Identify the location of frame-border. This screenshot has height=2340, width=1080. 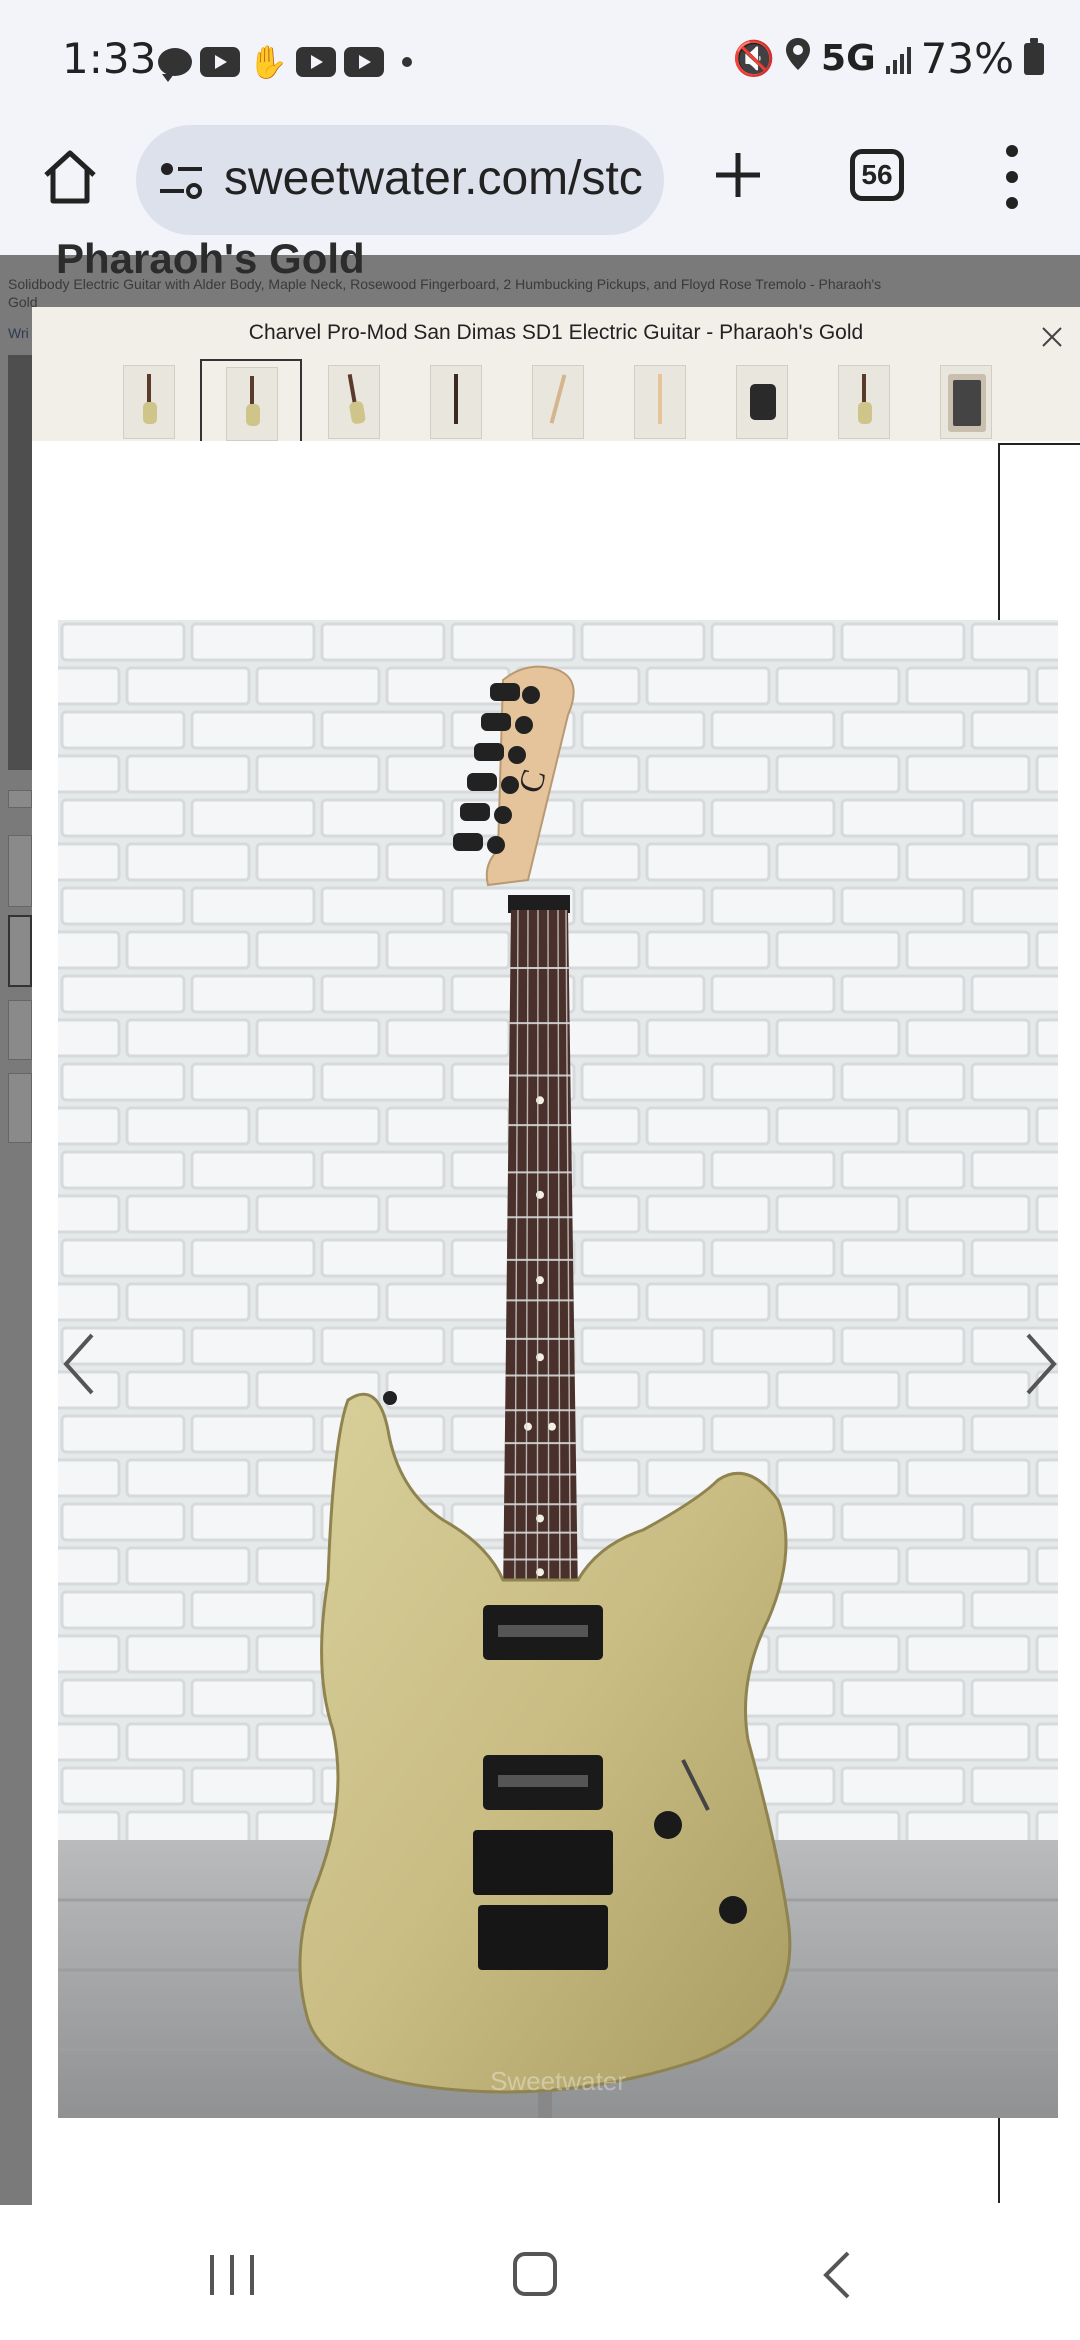
(1039, 444).